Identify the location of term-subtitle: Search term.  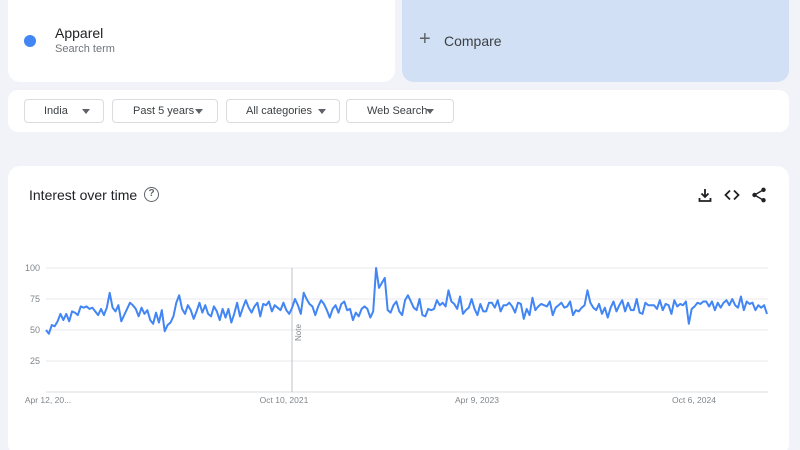
(85, 49).